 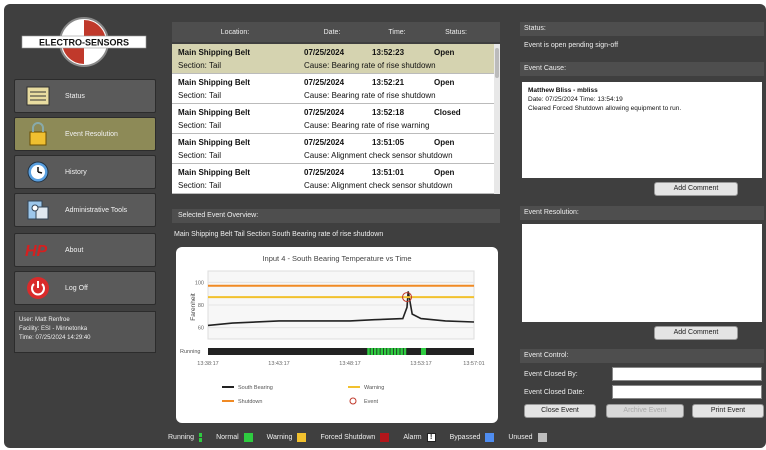 I want to click on legend-bypassed-label: Bypassed, so click(x=465, y=437).